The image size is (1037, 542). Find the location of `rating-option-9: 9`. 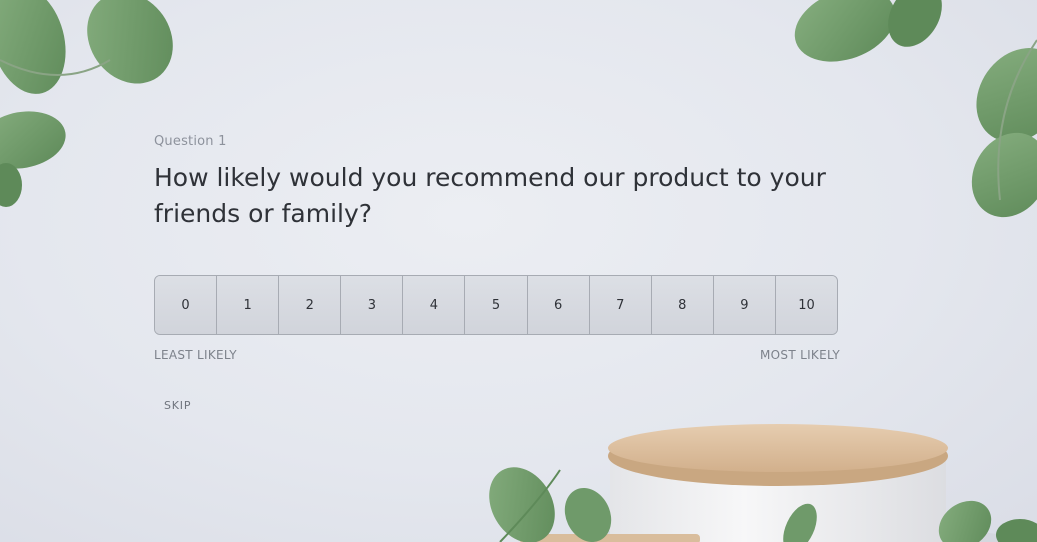

rating-option-9: 9 is located at coordinates (744, 305).